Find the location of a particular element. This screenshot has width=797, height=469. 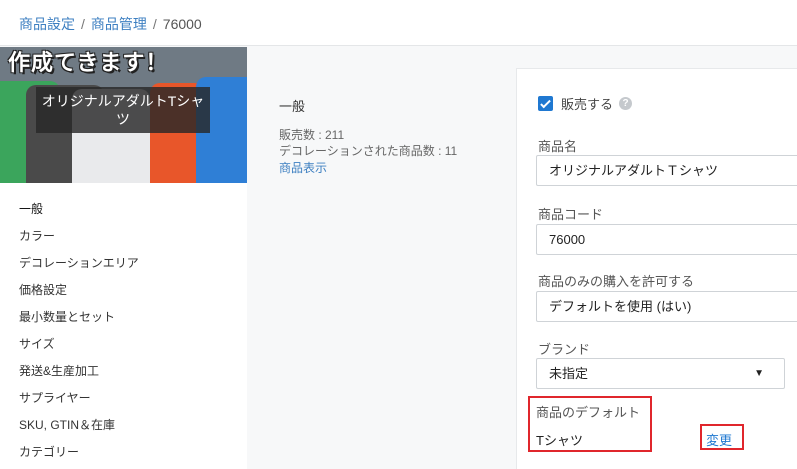

purchase-allowed-select: デフォルトを使用 (はい) is located at coordinates (666, 306).